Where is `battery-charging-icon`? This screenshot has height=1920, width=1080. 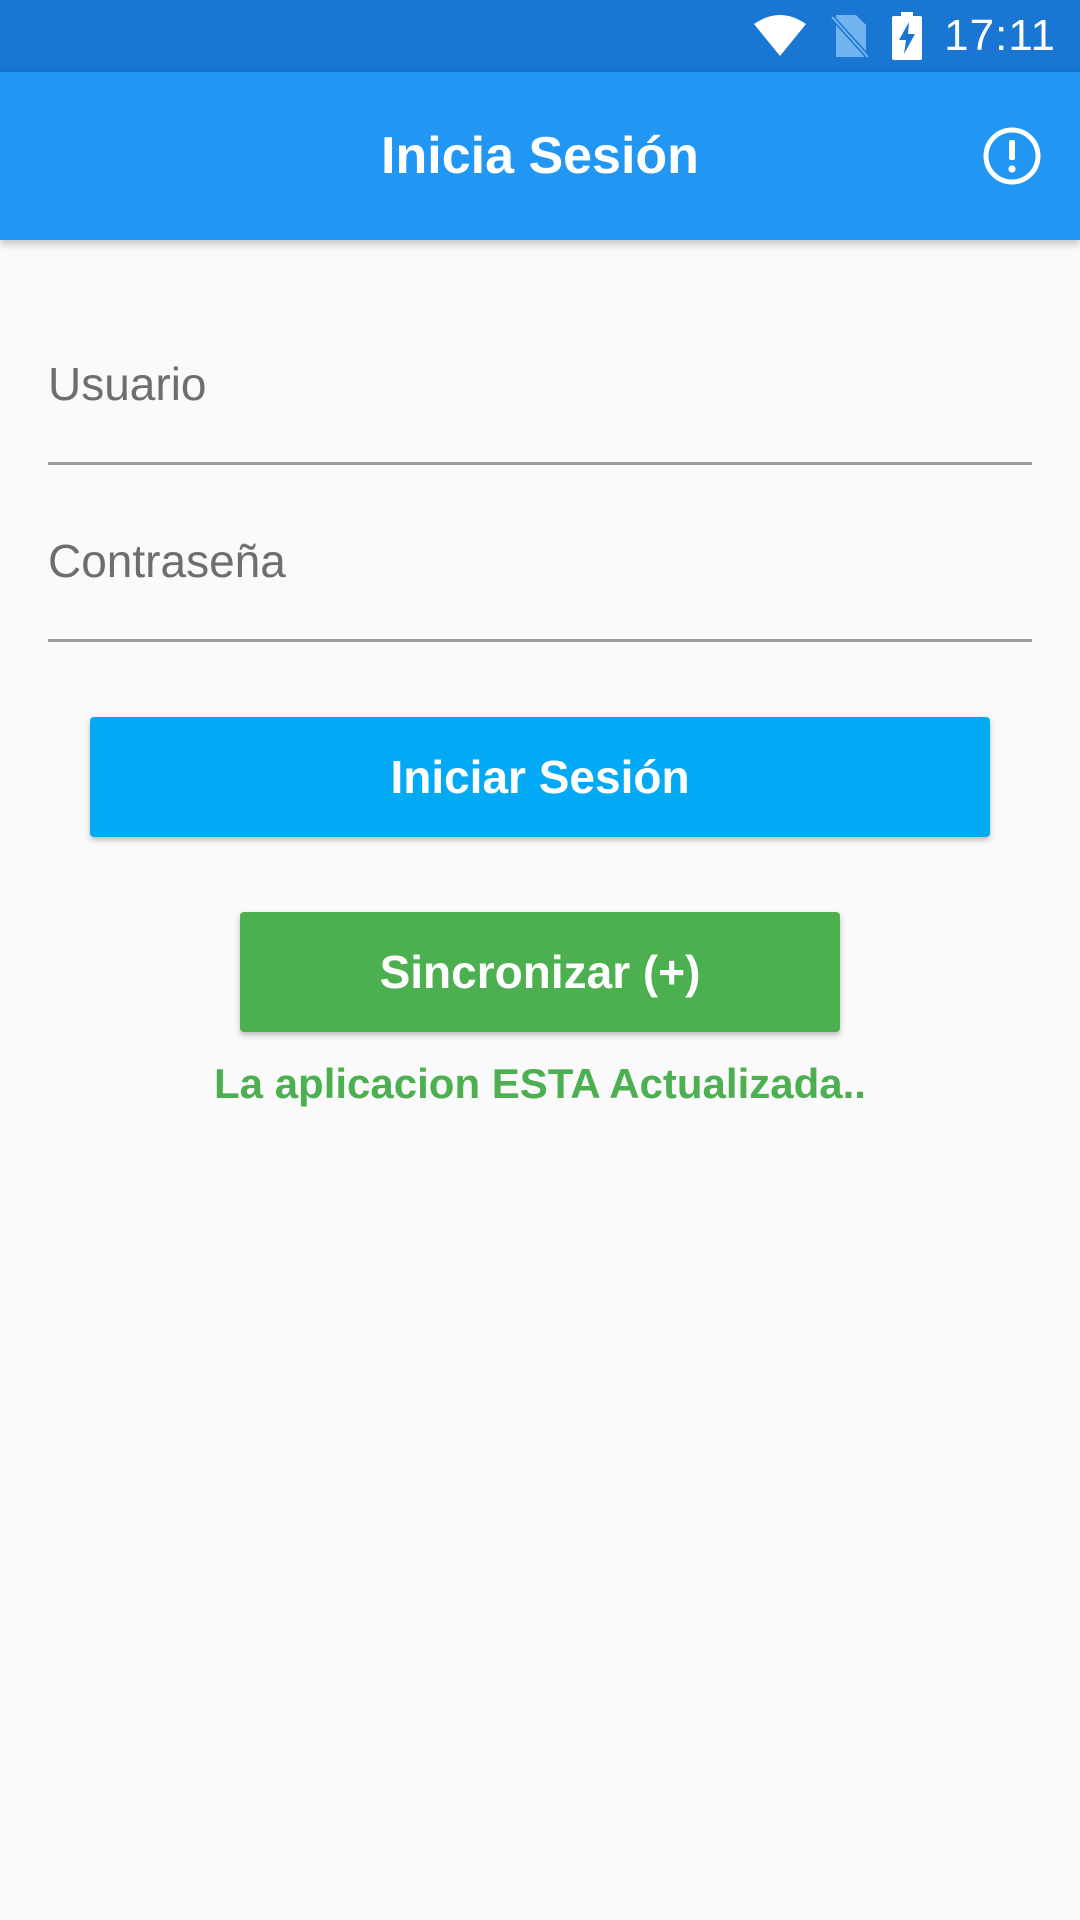 battery-charging-icon is located at coordinates (907, 36).